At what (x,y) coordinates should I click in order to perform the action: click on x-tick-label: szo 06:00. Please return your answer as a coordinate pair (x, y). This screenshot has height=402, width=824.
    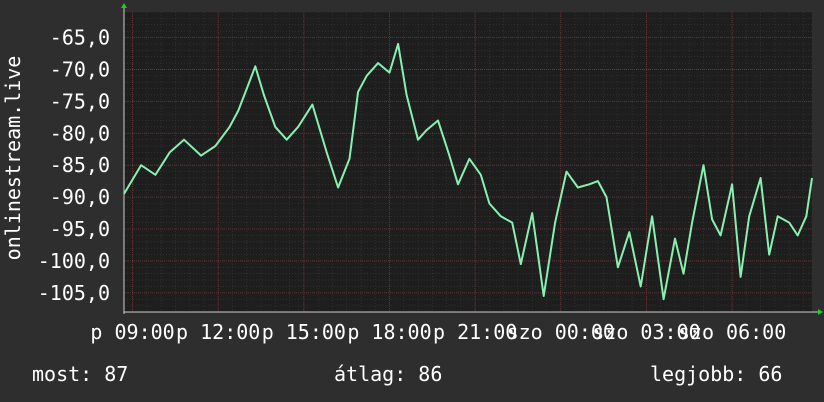
    Looking at the image, I should click on (732, 332).